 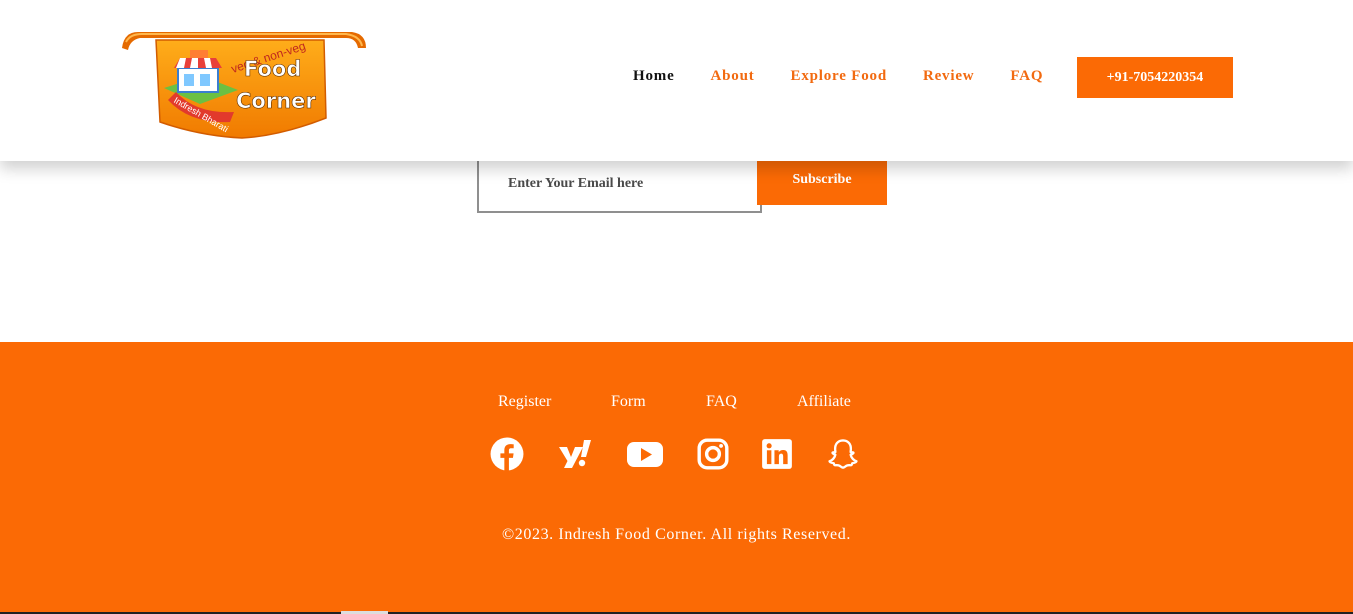 What do you see at coordinates (1026, 76) in the screenshot?
I see `nav-faq: FAQ` at bounding box center [1026, 76].